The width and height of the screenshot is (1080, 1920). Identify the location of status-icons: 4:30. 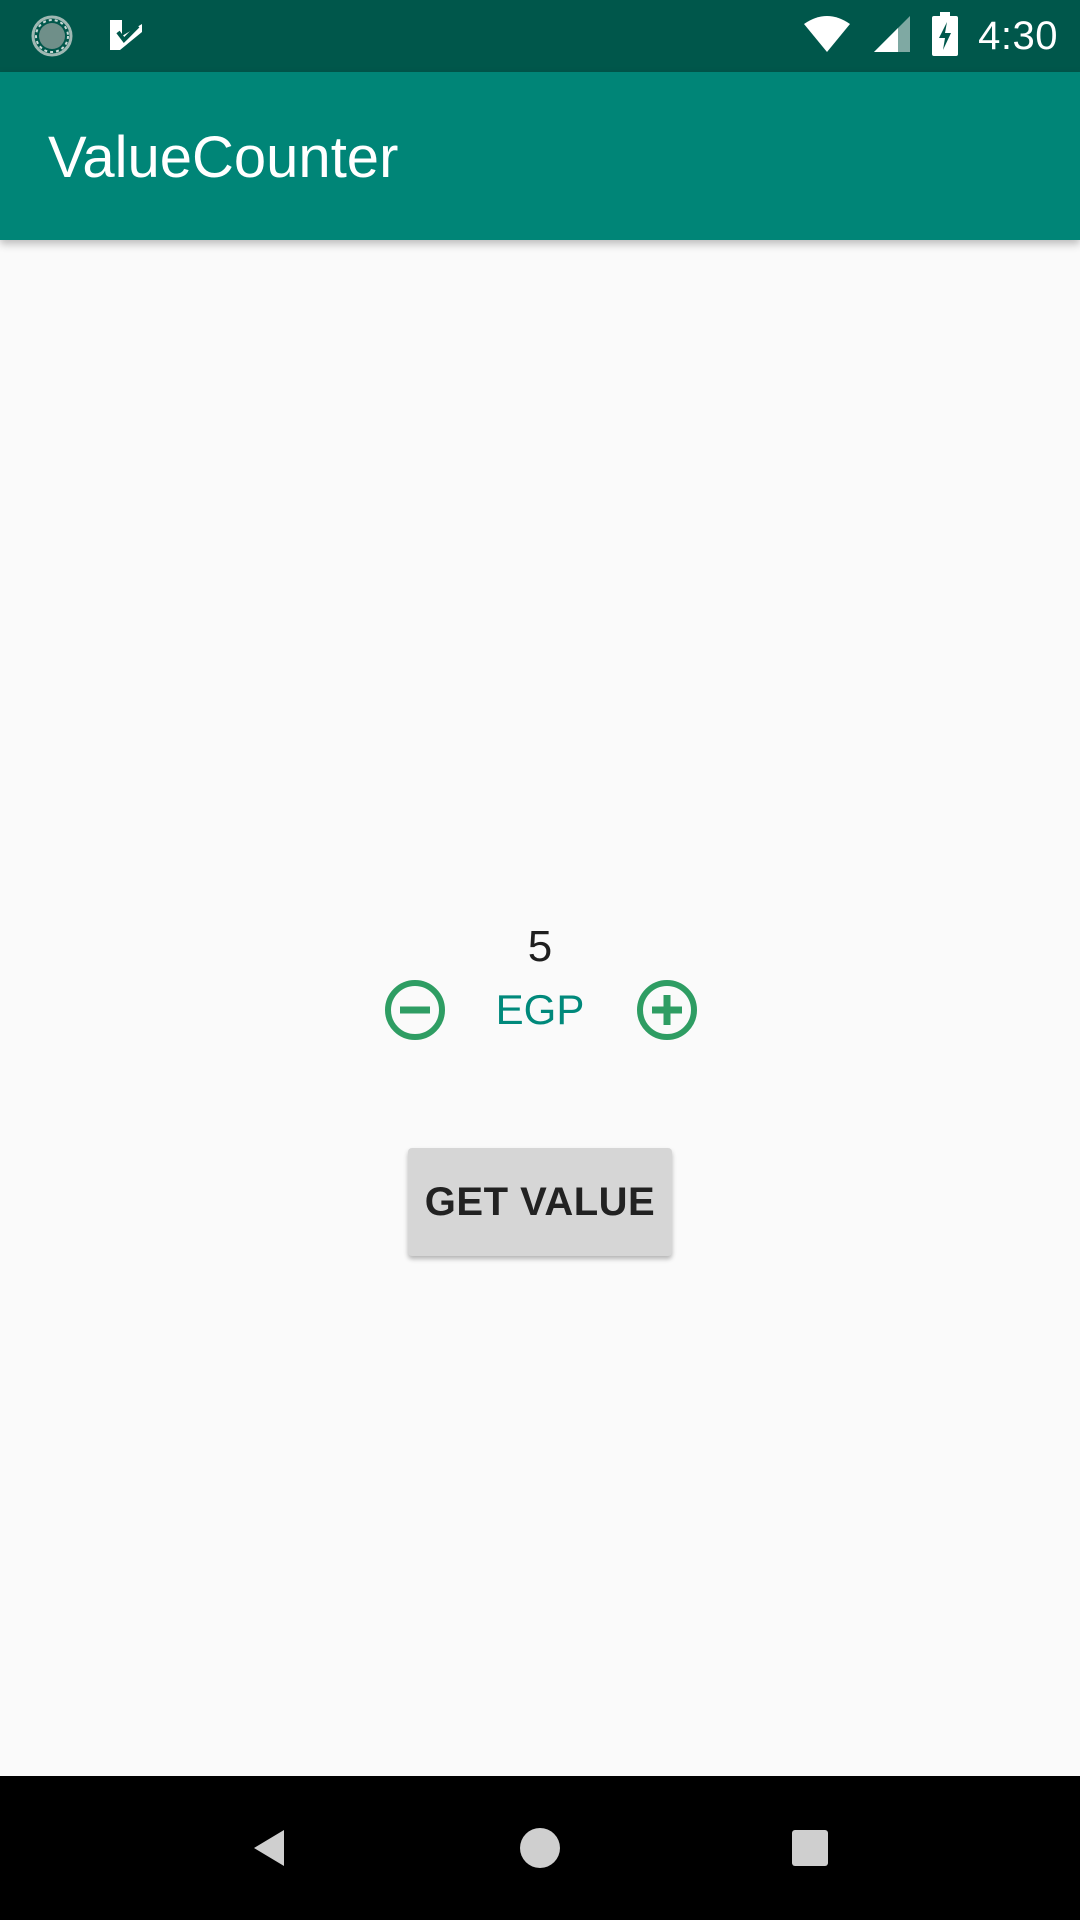
(930, 36).